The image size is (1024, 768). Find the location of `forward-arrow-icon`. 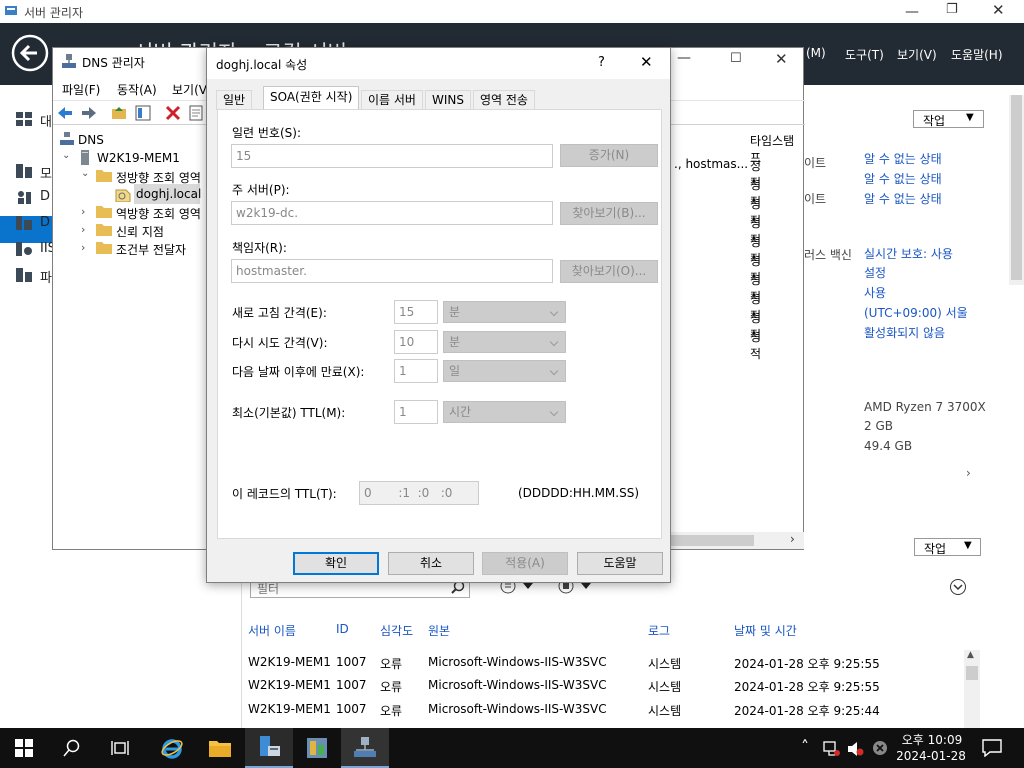

forward-arrow-icon is located at coordinates (89, 113).